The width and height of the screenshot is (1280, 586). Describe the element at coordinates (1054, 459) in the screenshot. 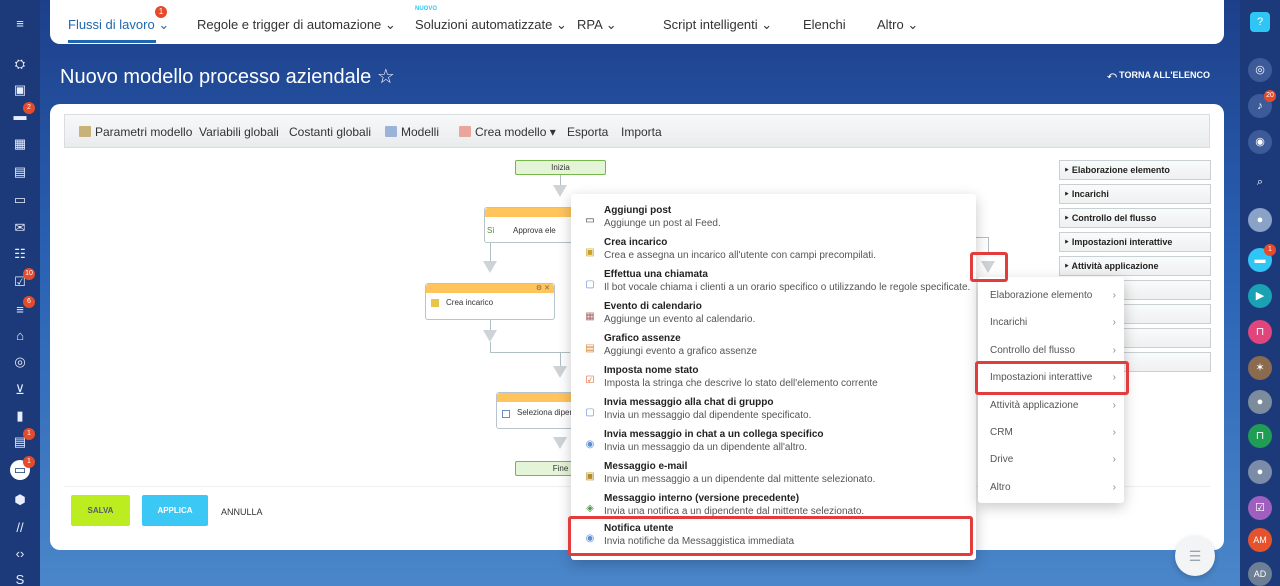

I see `submenu-drive: Drive ›` at that location.